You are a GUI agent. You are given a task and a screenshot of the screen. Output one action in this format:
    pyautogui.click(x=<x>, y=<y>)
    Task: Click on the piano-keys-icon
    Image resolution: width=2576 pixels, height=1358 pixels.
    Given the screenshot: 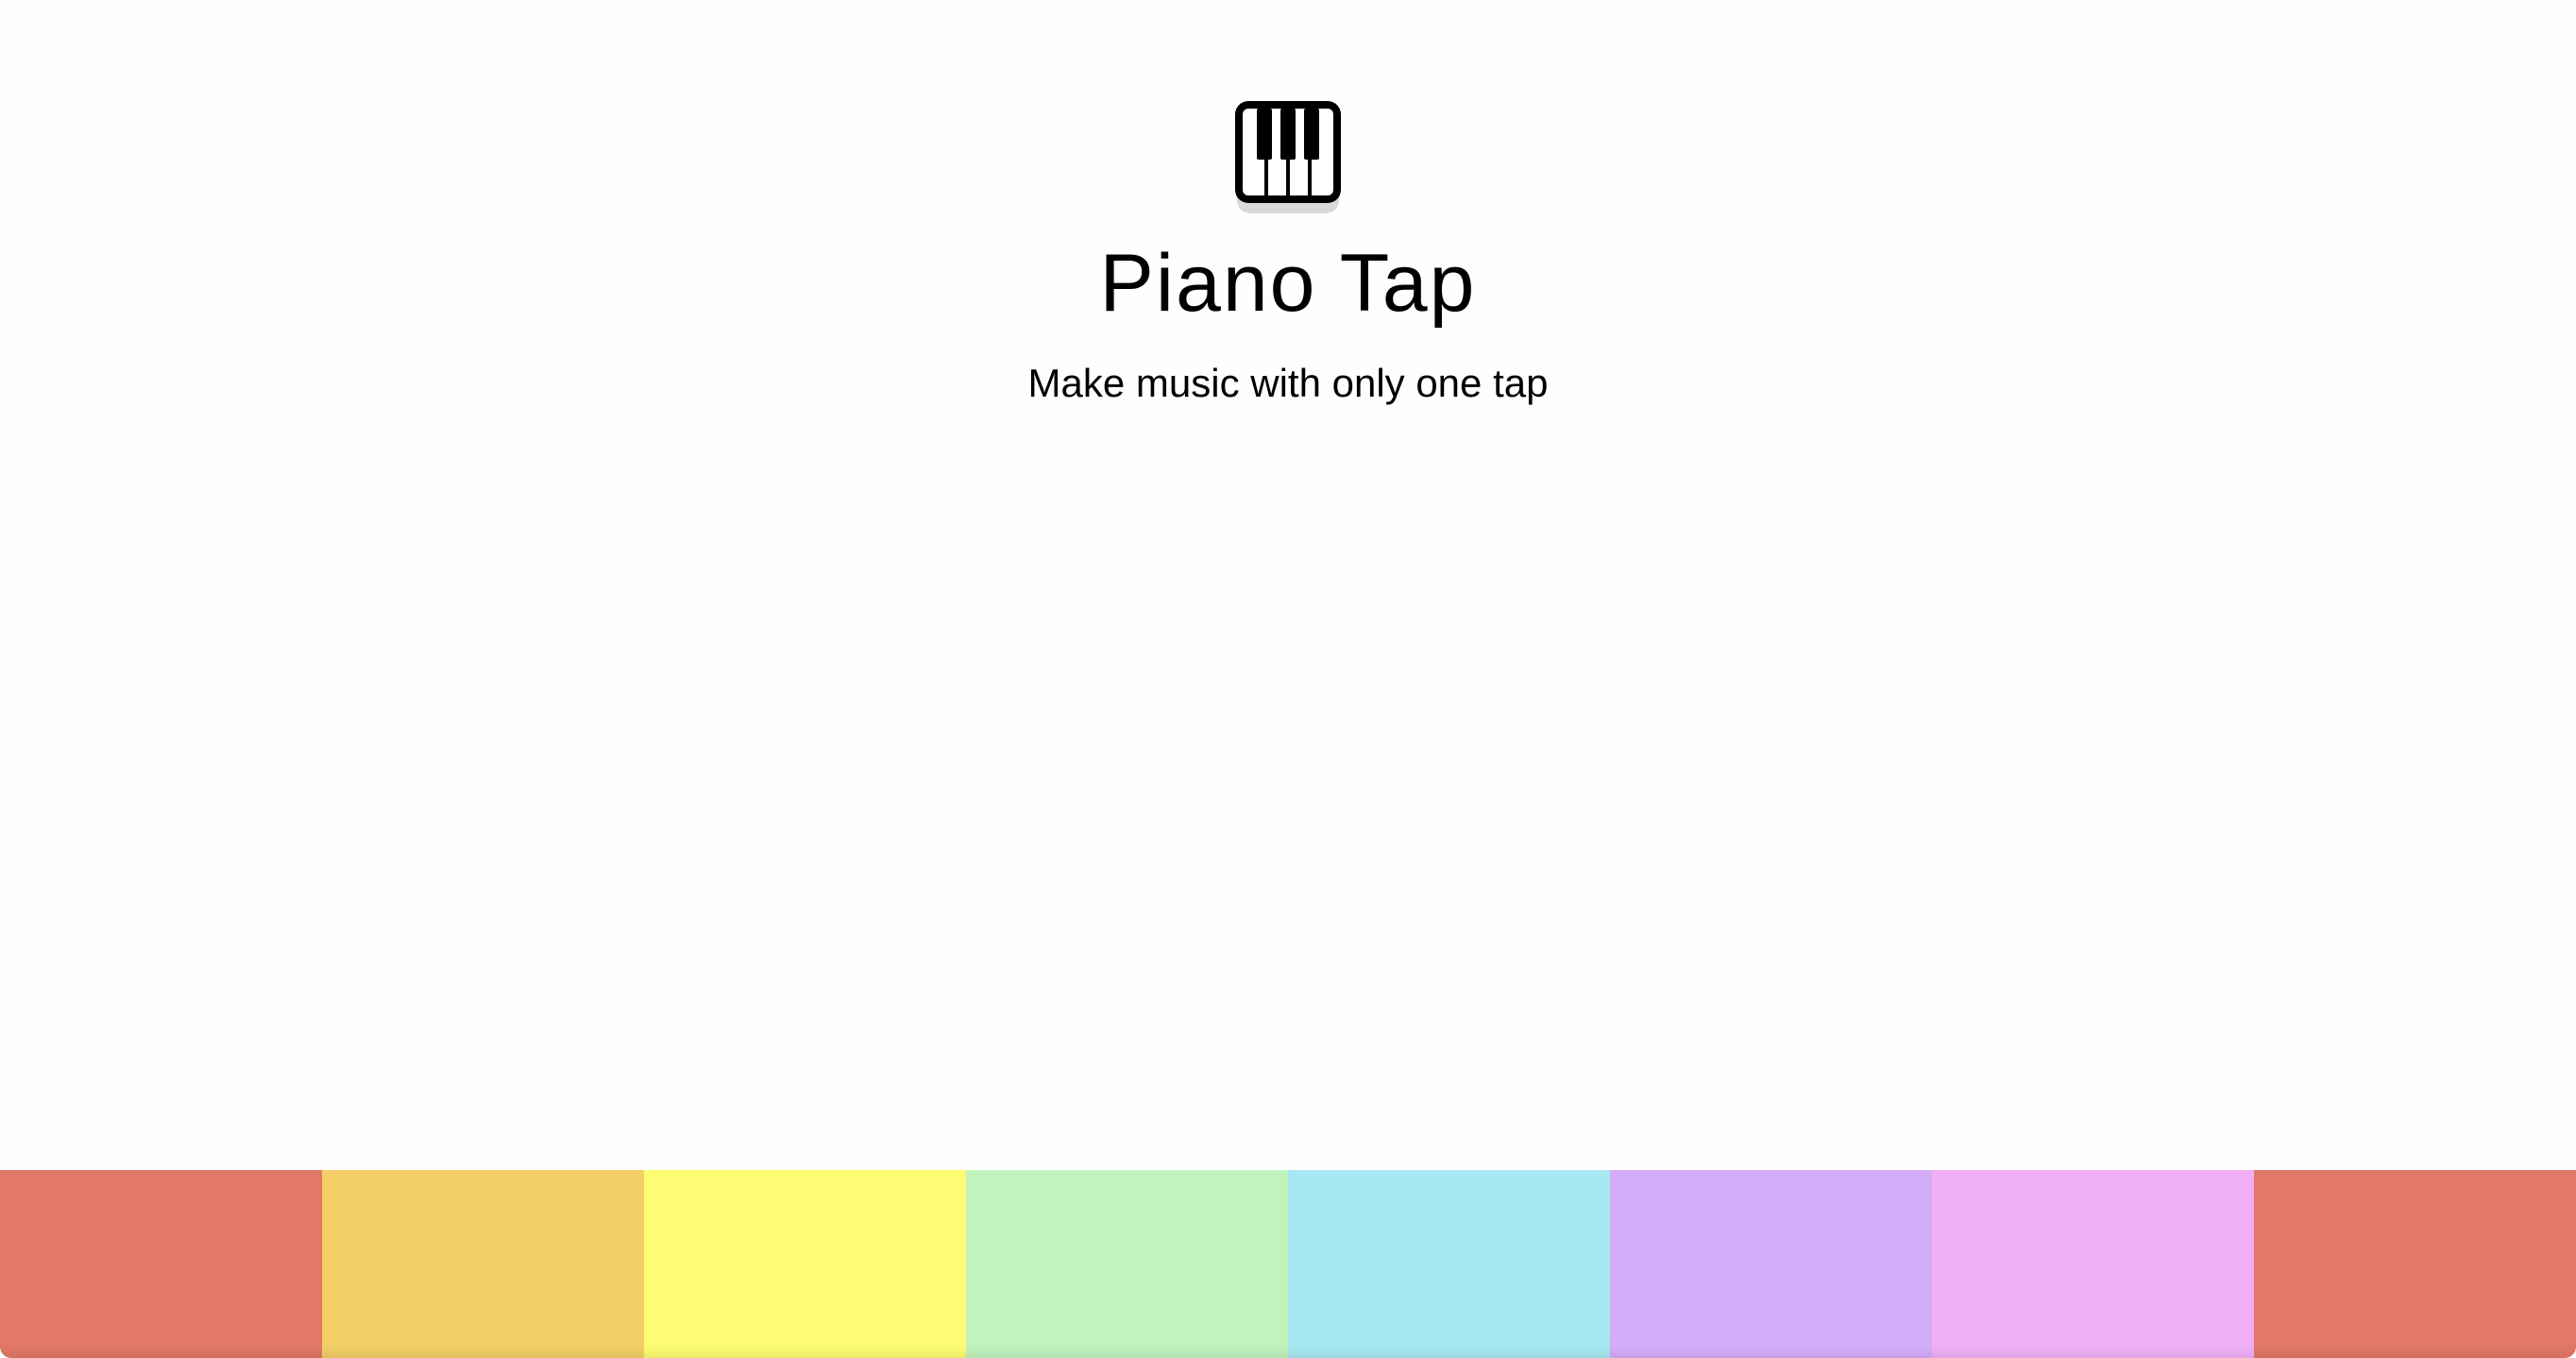 What is the action you would take?
    pyautogui.click(x=1288, y=157)
    